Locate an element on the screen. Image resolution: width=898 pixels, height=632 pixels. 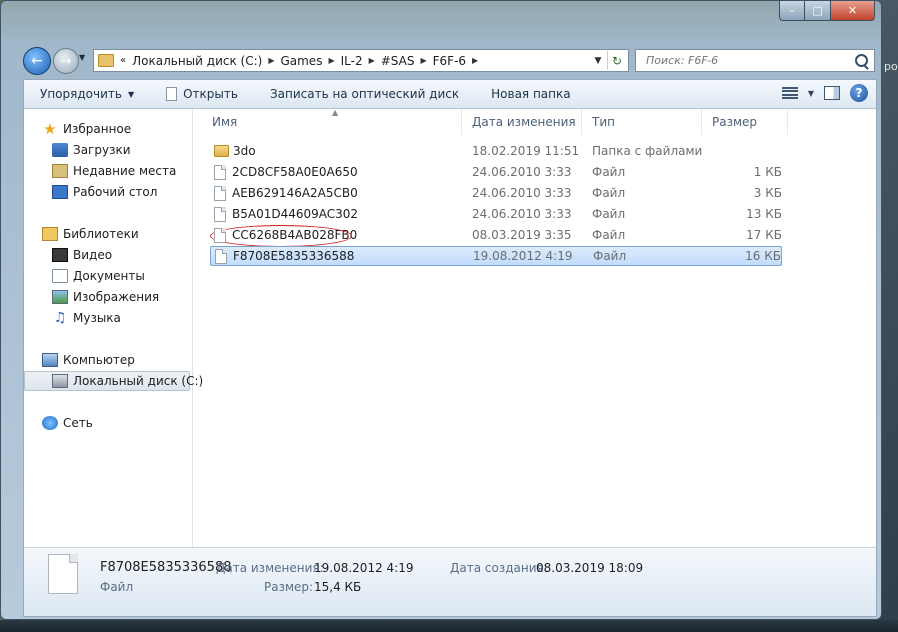
back-arrow-icon: ← is located at coordinates (37, 61).